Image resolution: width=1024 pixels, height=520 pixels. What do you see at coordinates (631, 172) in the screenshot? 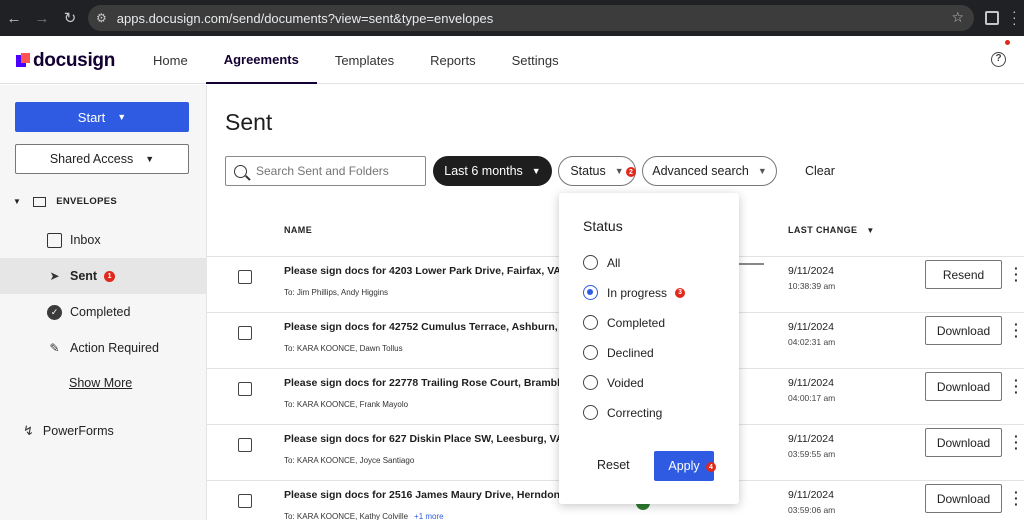
I see `status-filter-badge: 2` at bounding box center [631, 172].